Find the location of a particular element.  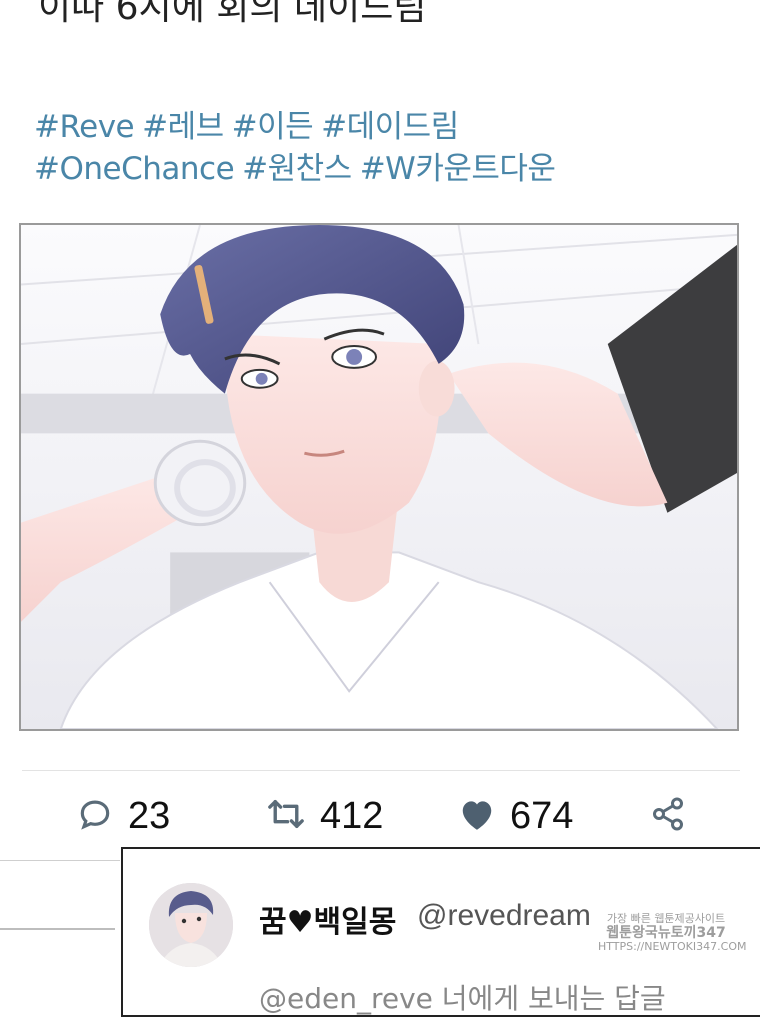

hashtag-link: #Reve is located at coordinates (84, 127).